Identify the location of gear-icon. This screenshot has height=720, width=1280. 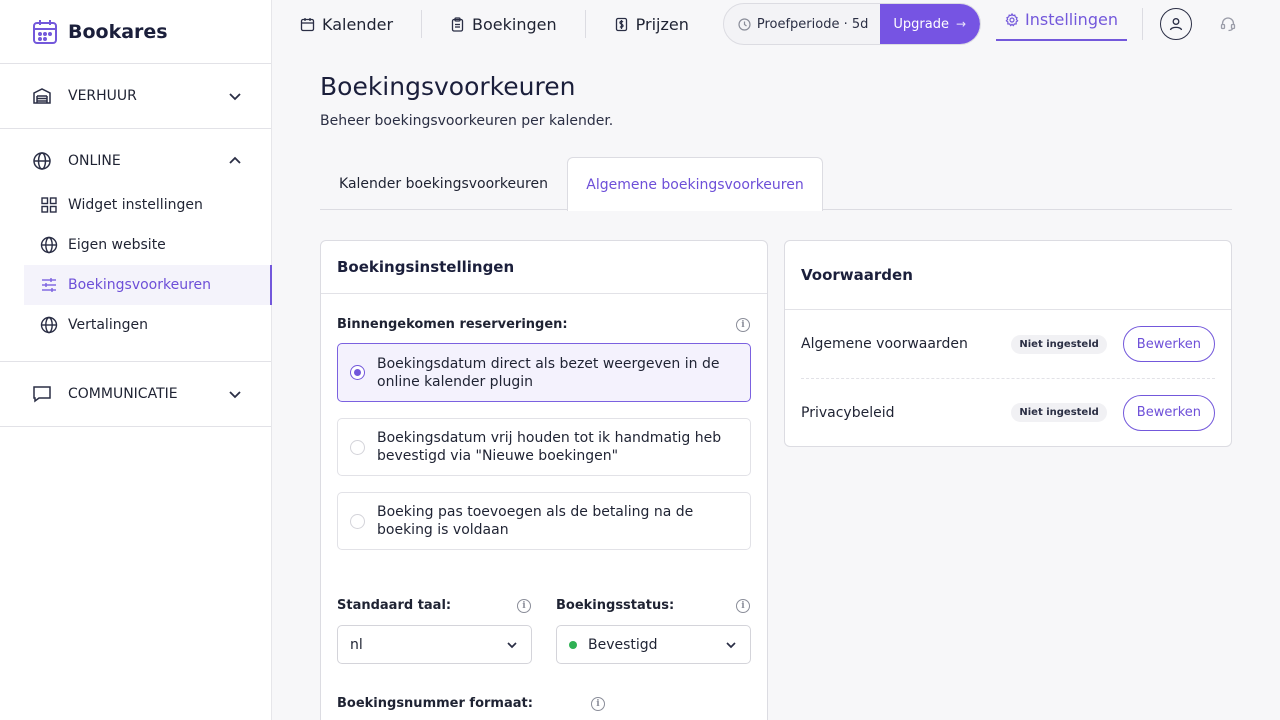
(1012, 19).